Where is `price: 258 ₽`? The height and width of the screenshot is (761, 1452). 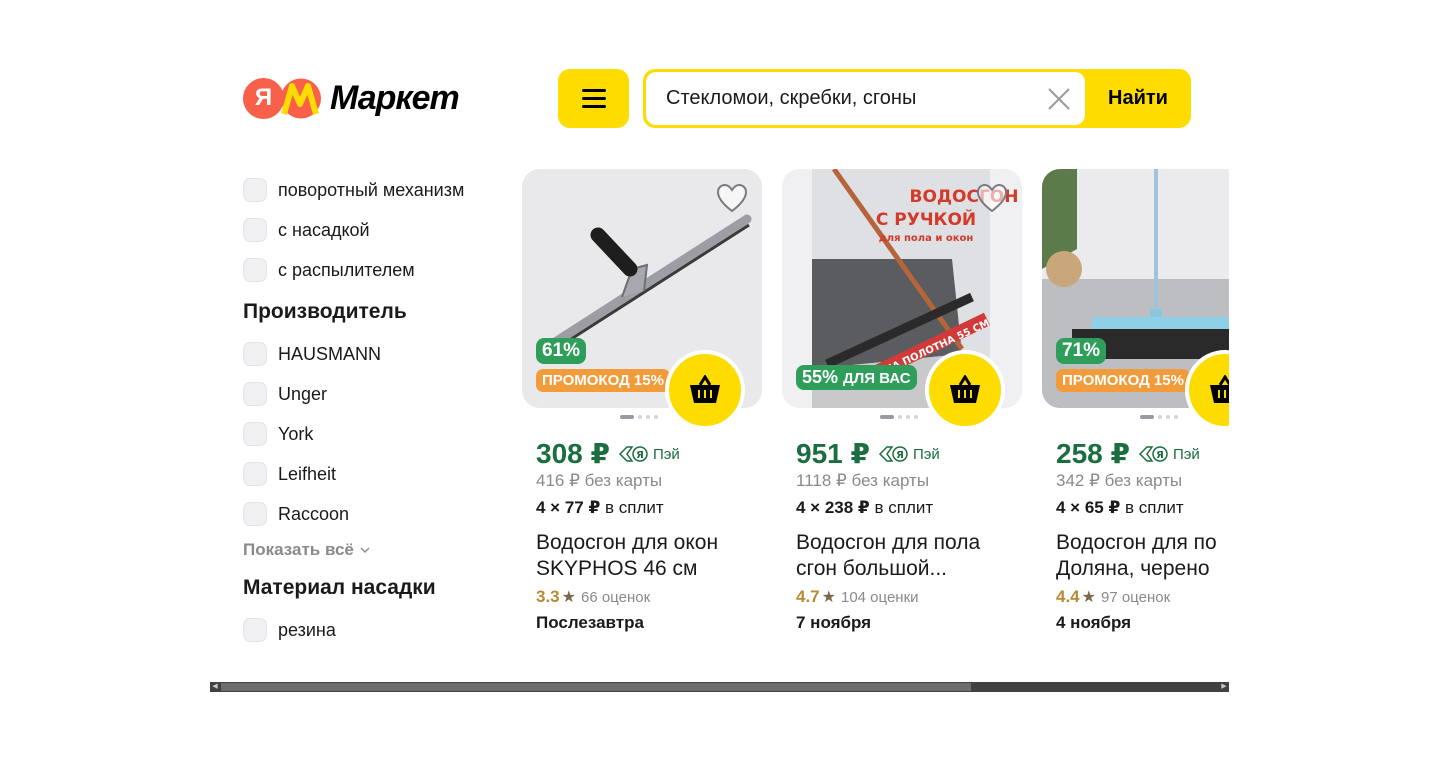 price: 258 ₽ is located at coordinates (1093, 453).